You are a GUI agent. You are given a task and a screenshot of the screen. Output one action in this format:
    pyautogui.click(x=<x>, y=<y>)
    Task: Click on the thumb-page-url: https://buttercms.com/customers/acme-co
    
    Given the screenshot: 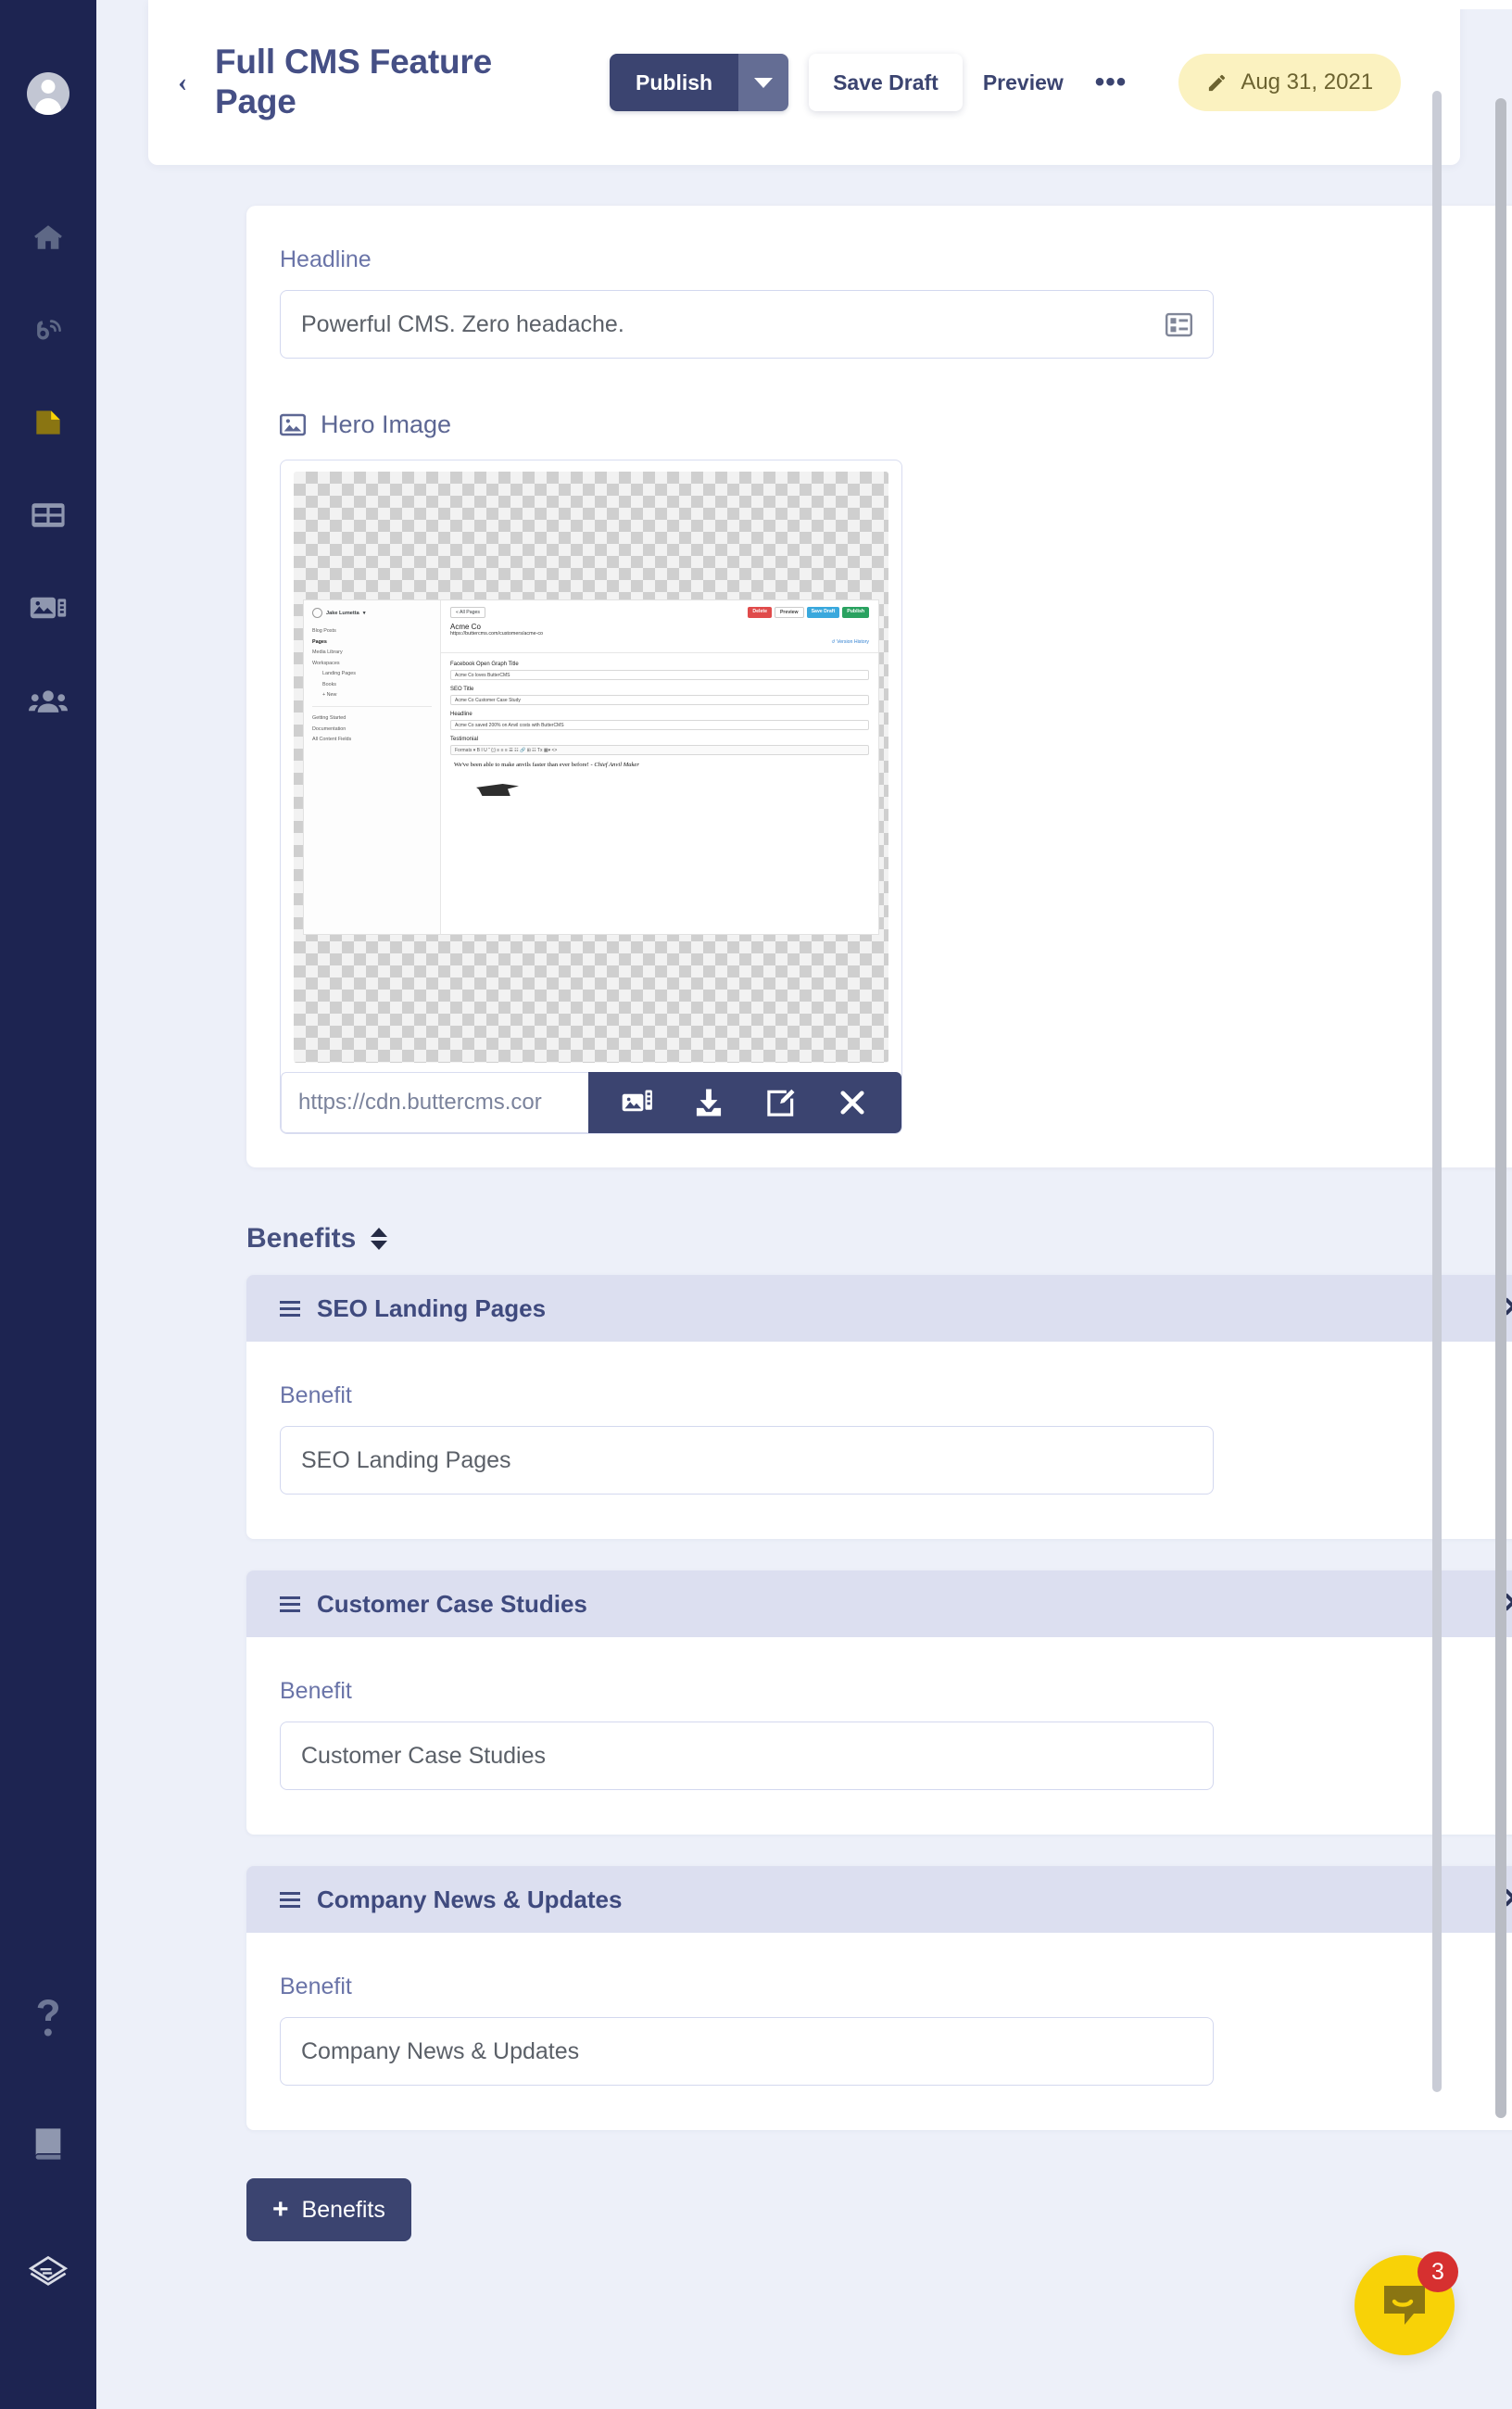 What is the action you would take?
    pyautogui.click(x=497, y=634)
    